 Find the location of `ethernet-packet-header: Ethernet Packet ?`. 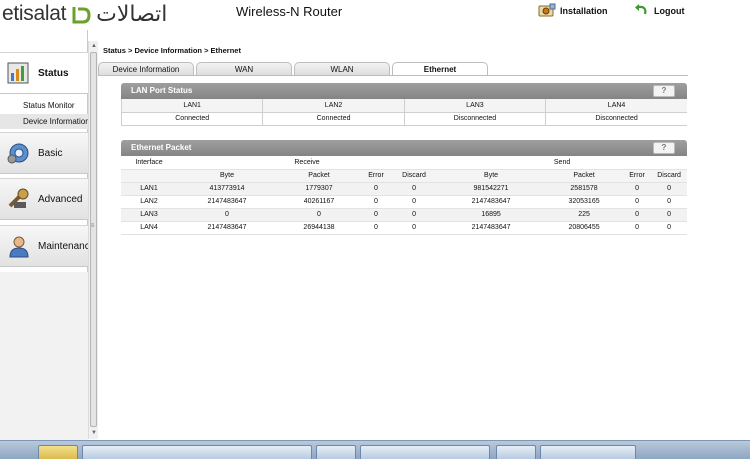

ethernet-packet-header: Ethernet Packet ? is located at coordinates (404, 148).